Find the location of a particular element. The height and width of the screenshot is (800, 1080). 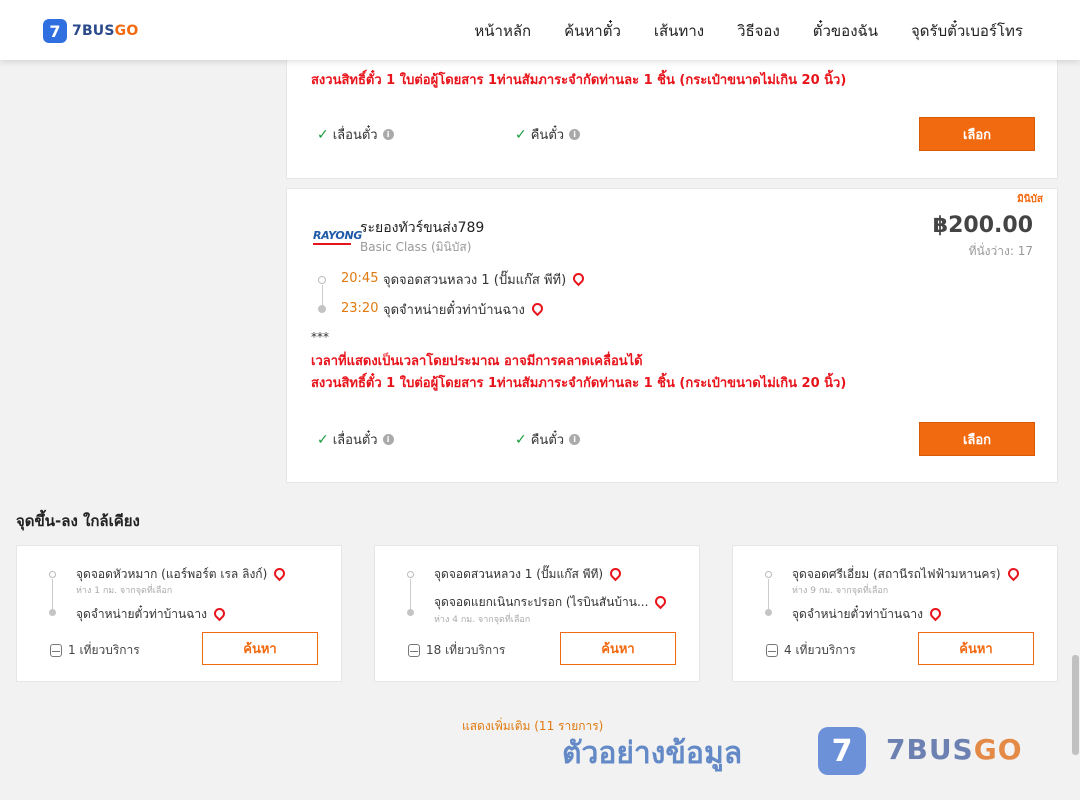

to-distance: ห่าง 4 กม. จากจุดที่เลือก is located at coordinates (482, 620).